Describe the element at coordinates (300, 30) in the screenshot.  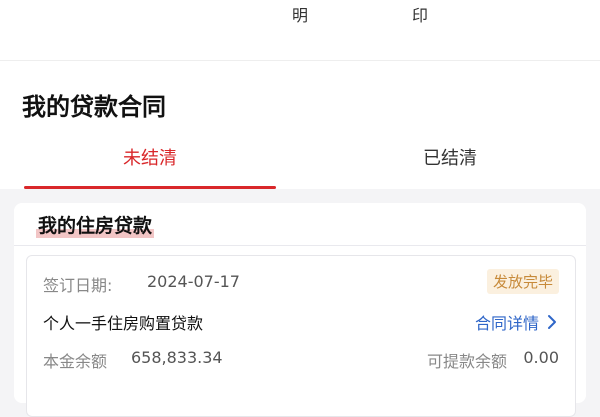
I see `top-bar: 明 印` at that location.